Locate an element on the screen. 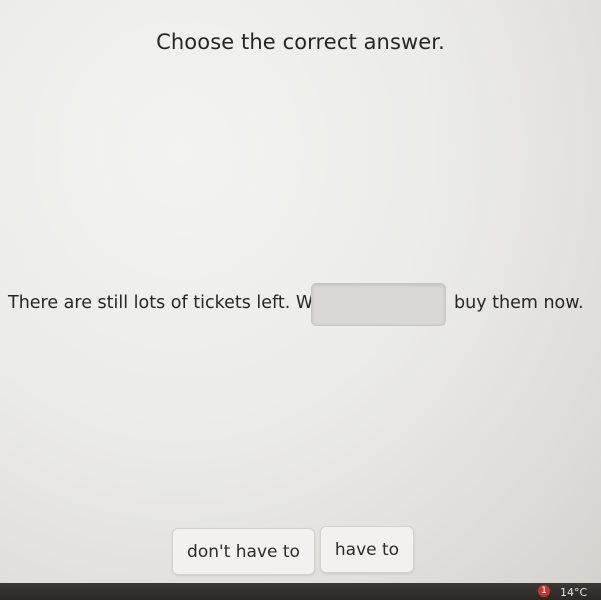 The width and height of the screenshot is (601, 600). notification-badge-icon: 1 is located at coordinates (544, 591).